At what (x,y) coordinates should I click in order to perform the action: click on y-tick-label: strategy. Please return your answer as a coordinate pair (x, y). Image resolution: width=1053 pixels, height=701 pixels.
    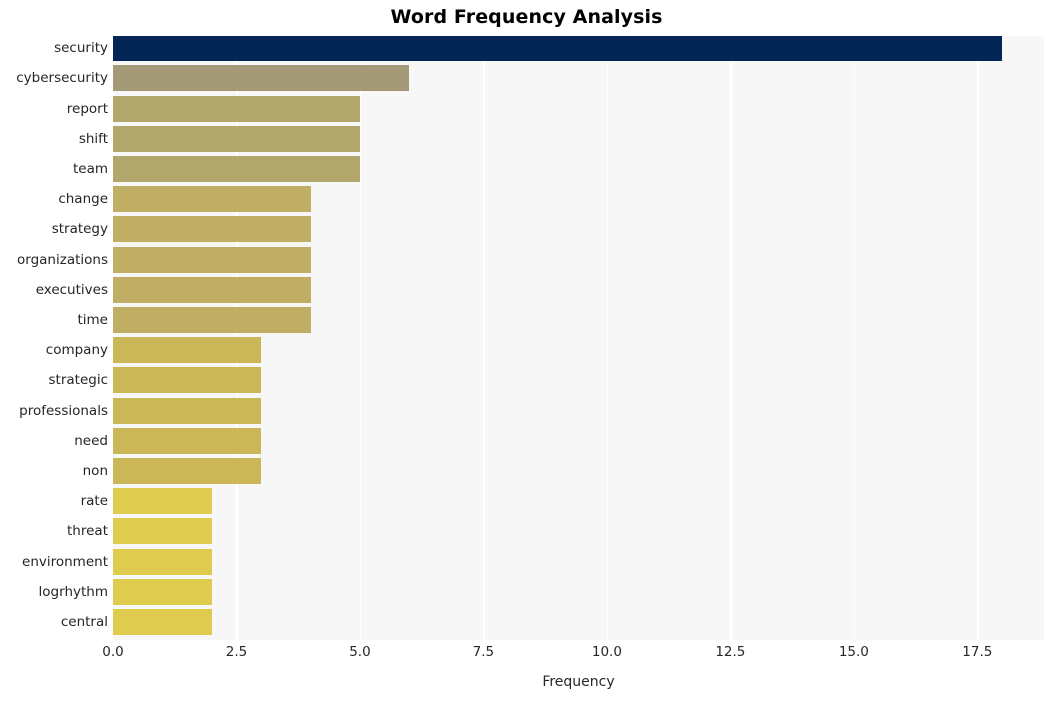
    Looking at the image, I should click on (79, 229).